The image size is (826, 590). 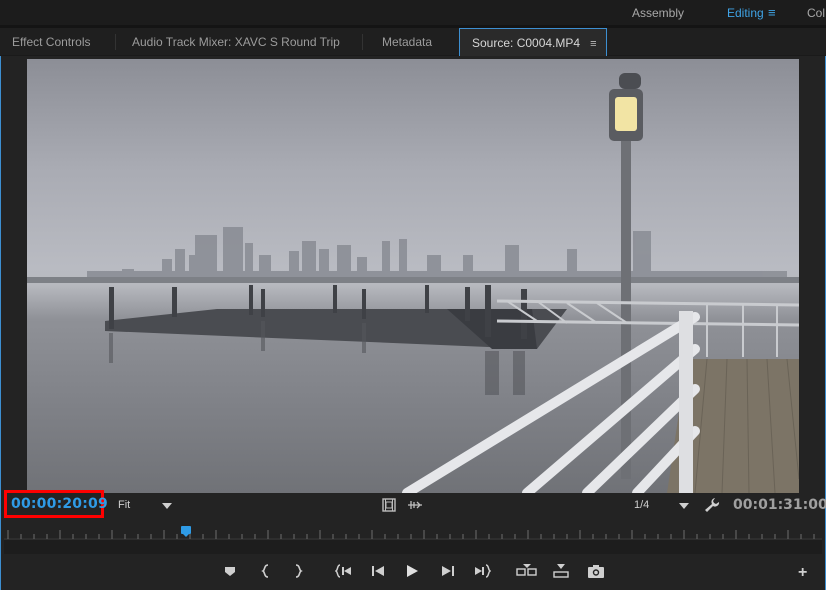 I want to click on add-marker-icon, so click(x=230, y=571).